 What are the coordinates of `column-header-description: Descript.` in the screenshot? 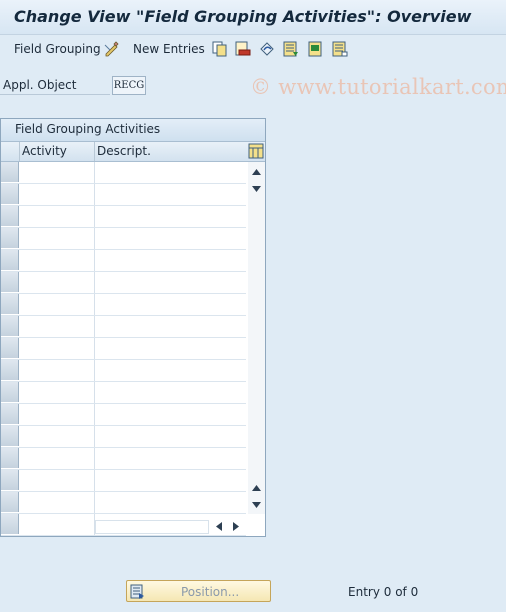 It's located at (170, 151).